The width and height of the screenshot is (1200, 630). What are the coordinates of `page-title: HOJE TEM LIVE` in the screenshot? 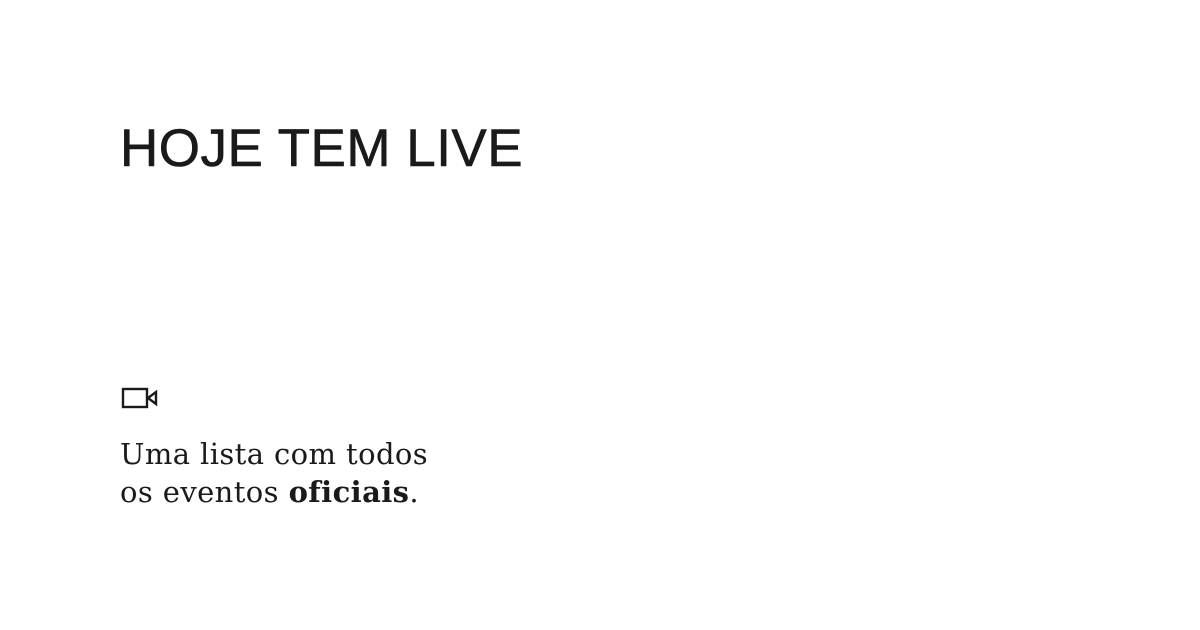 It's located at (322, 149).